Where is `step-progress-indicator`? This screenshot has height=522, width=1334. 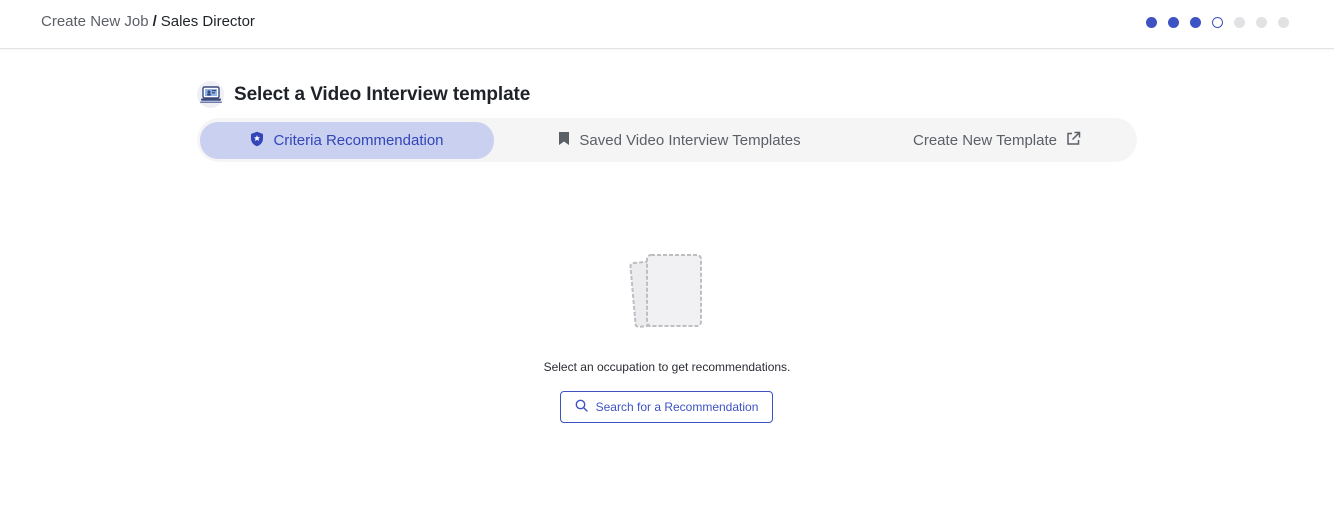 step-progress-indicator is located at coordinates (1217, 22).